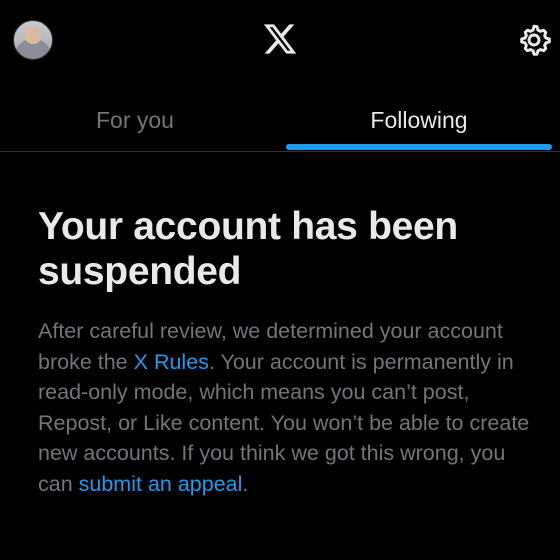 This screenshot has height=560, width=560. I want to click on submit-appeal-link: submit an appeal, so click(161, 484).